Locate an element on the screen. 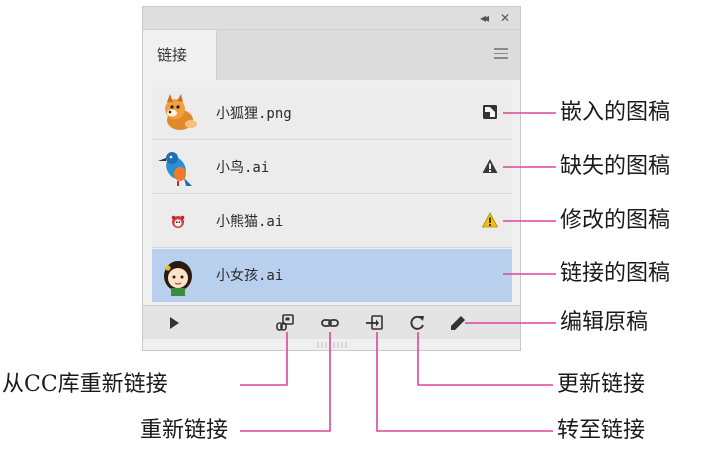 The width and height of the screenshot is (718, 450). relink-icon is located at coordinates (330, 323).